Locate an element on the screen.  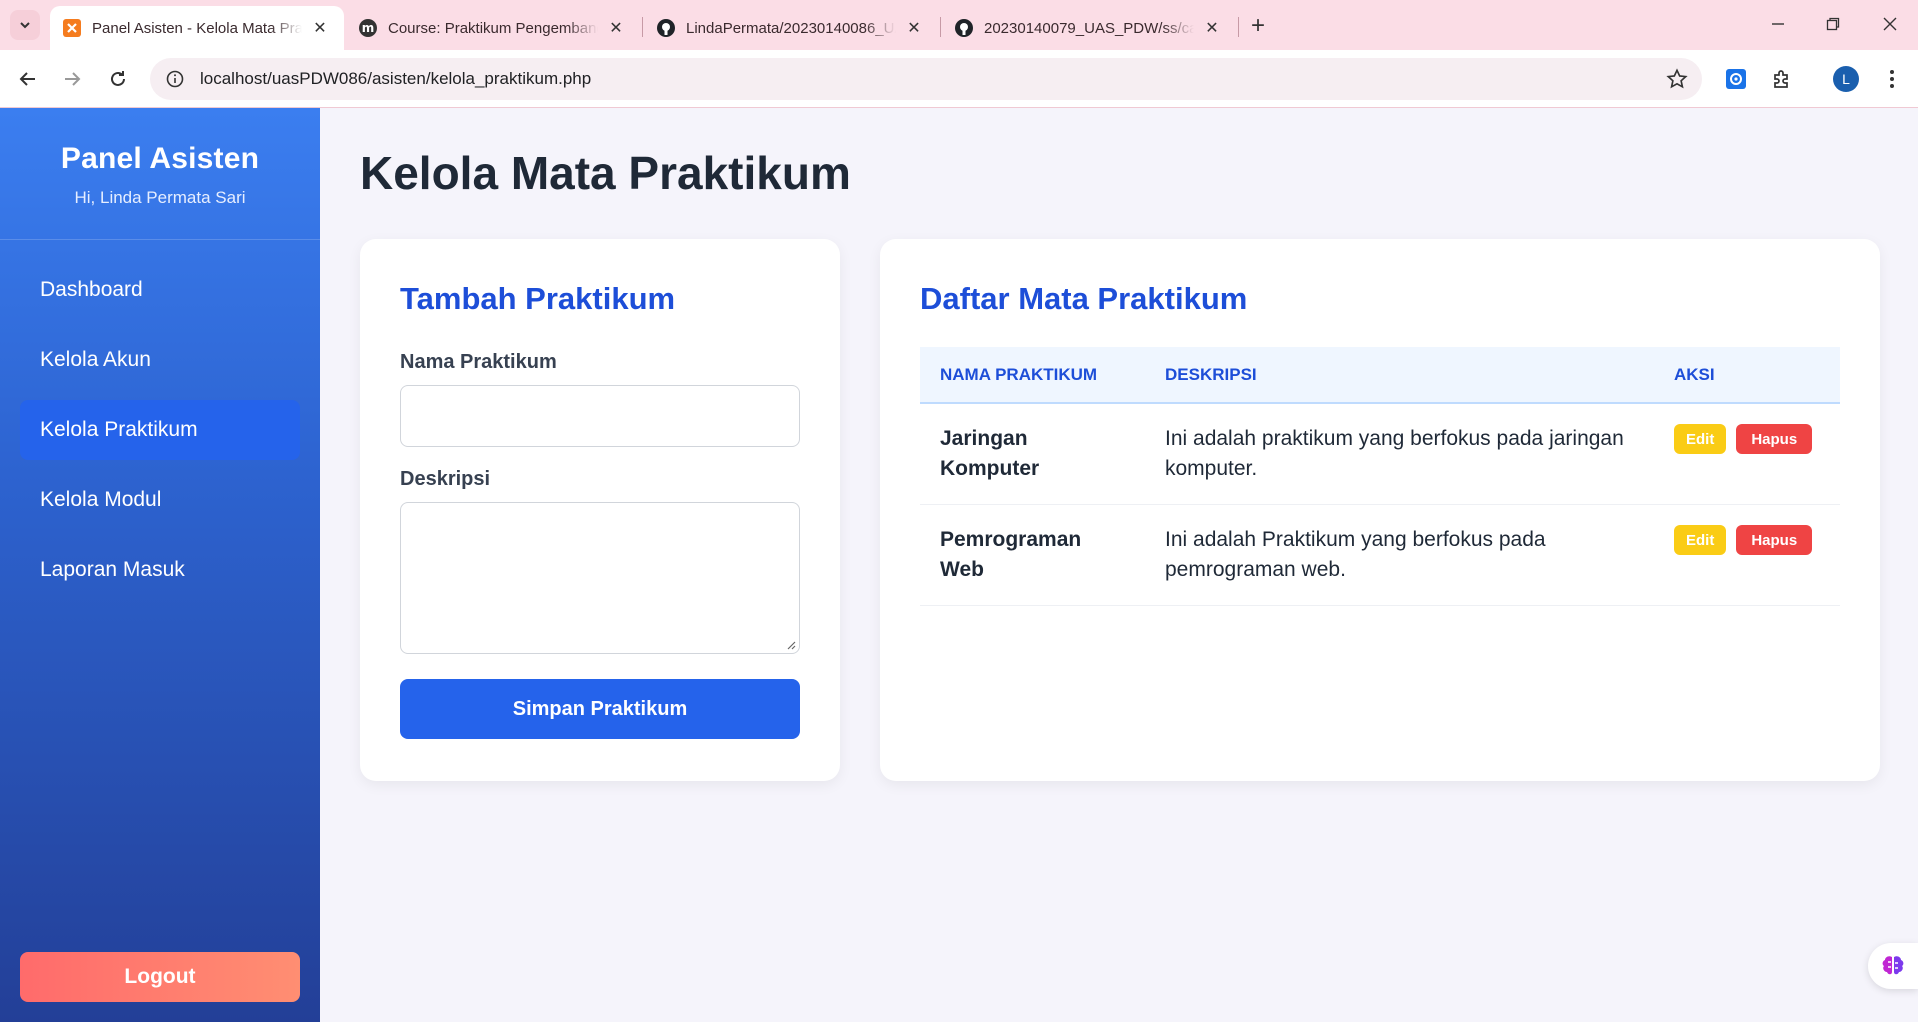
new-tab-button: + is located at coordinates (1258, 26).